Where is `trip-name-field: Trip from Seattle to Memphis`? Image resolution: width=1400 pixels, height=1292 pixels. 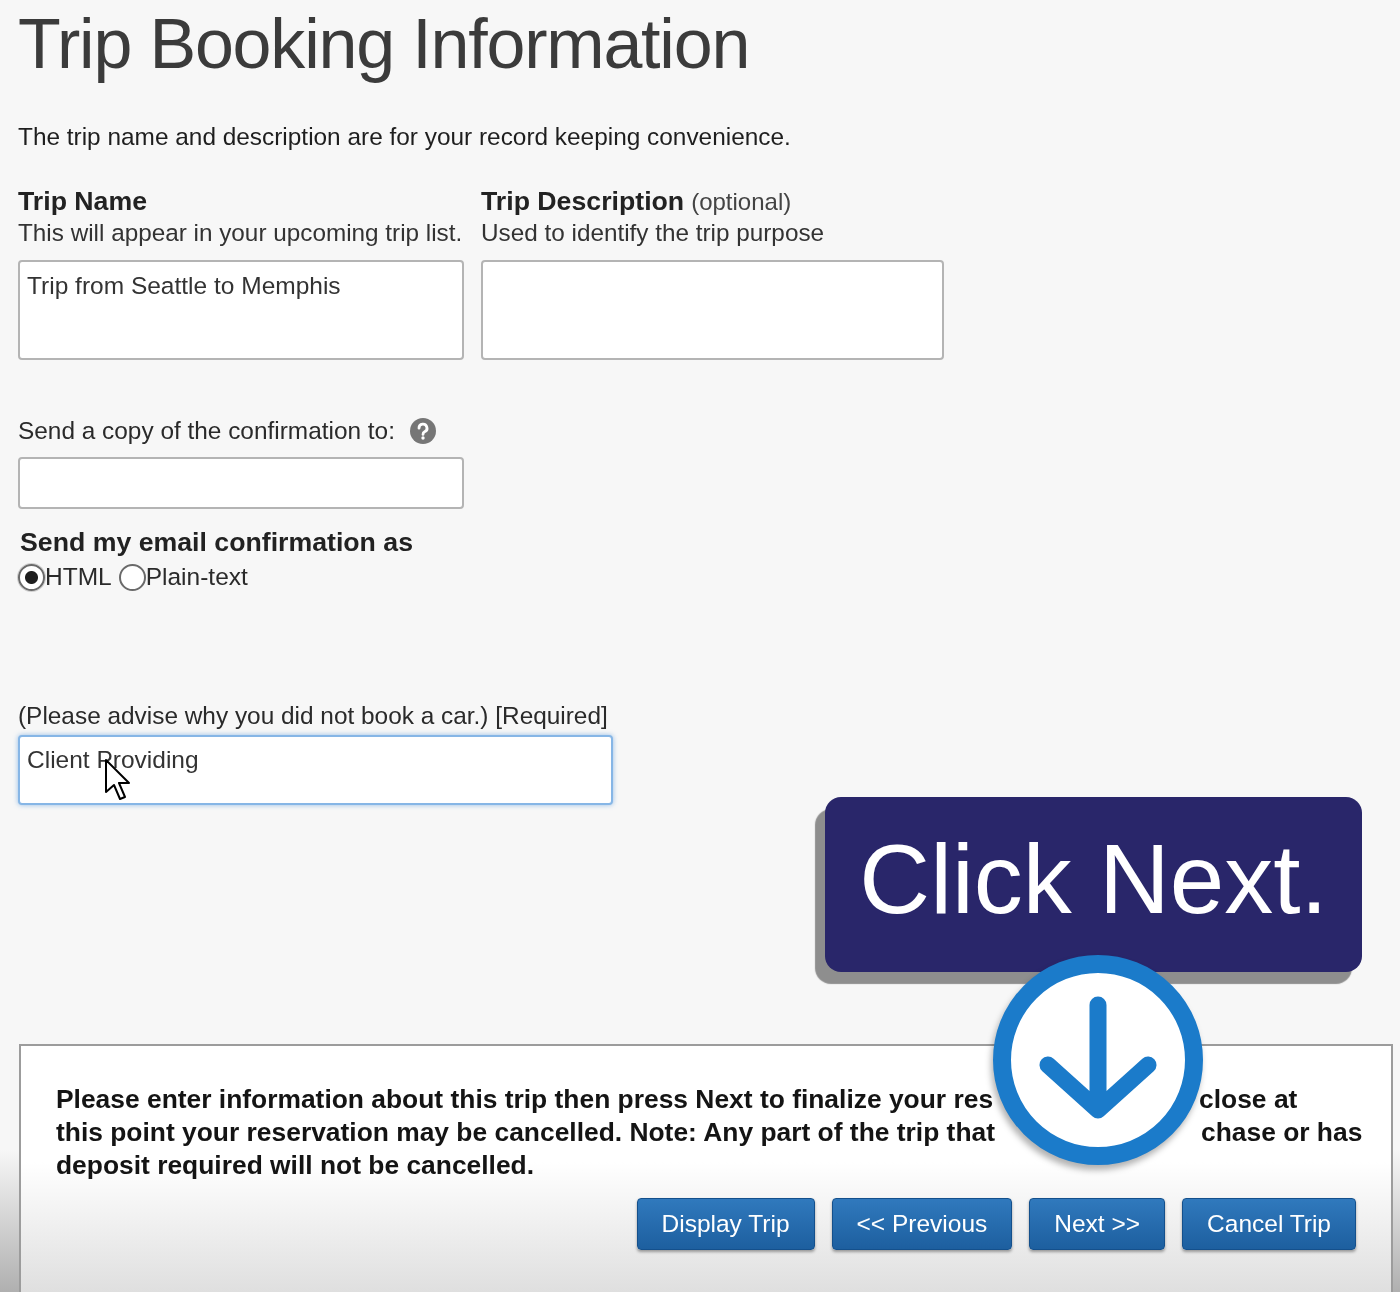
trip-name-field: Trip from Seattle to Memphis is located at coordinates (241, 310).